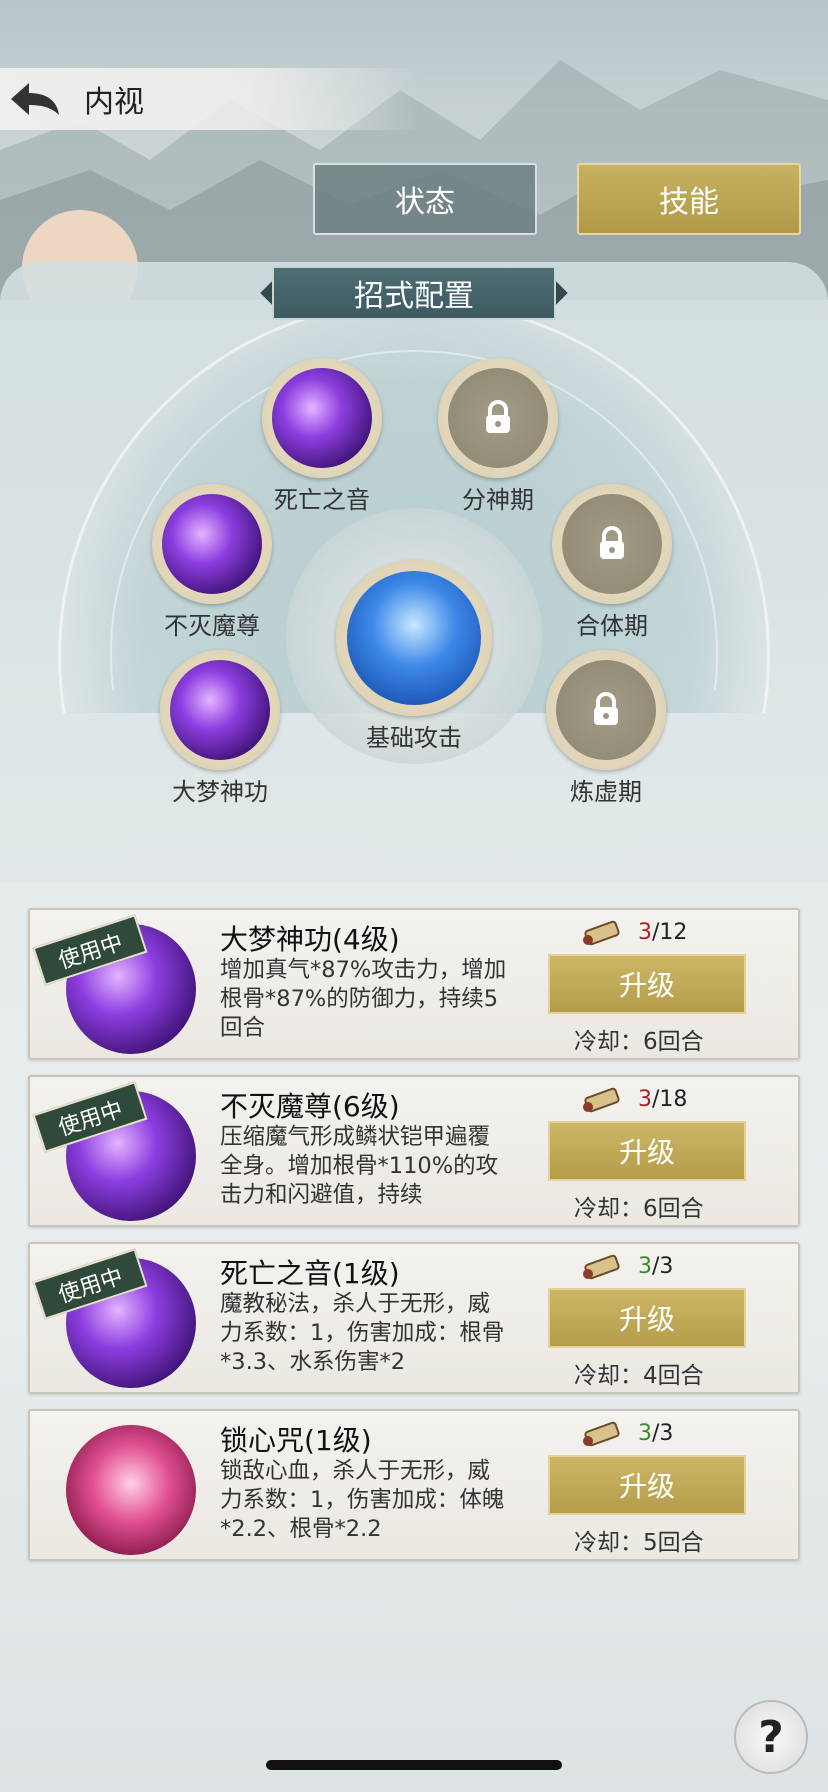 This screenshot has height=1792, width=828. I want to click on dream-eye-icon, so click(220, 710).